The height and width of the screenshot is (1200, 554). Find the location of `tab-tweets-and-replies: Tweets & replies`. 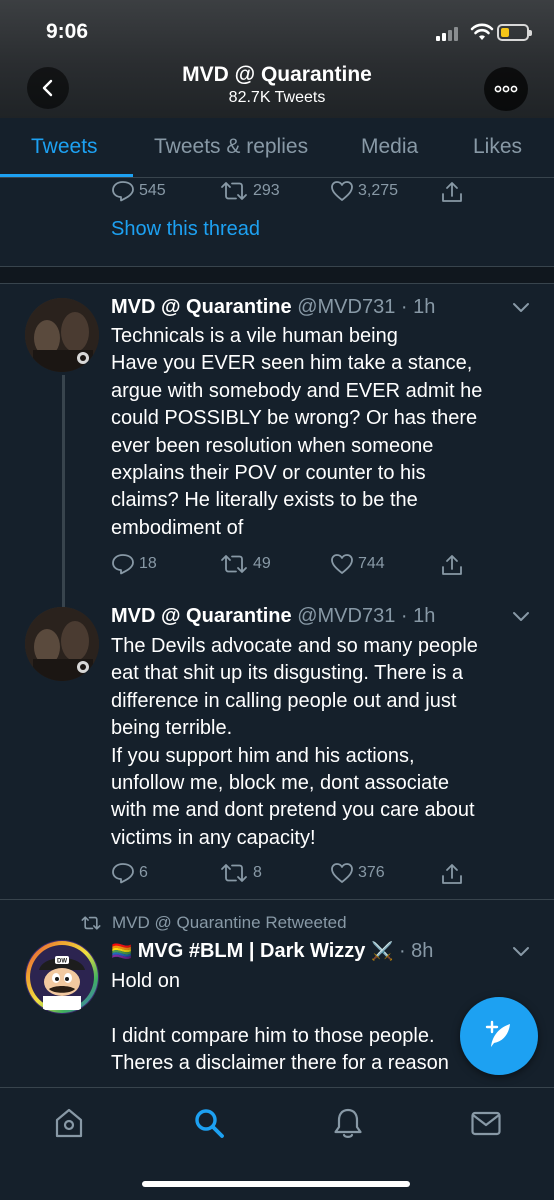

tab-tweets-and-replies: Tweets & replies is located at coordinates (231, 147).